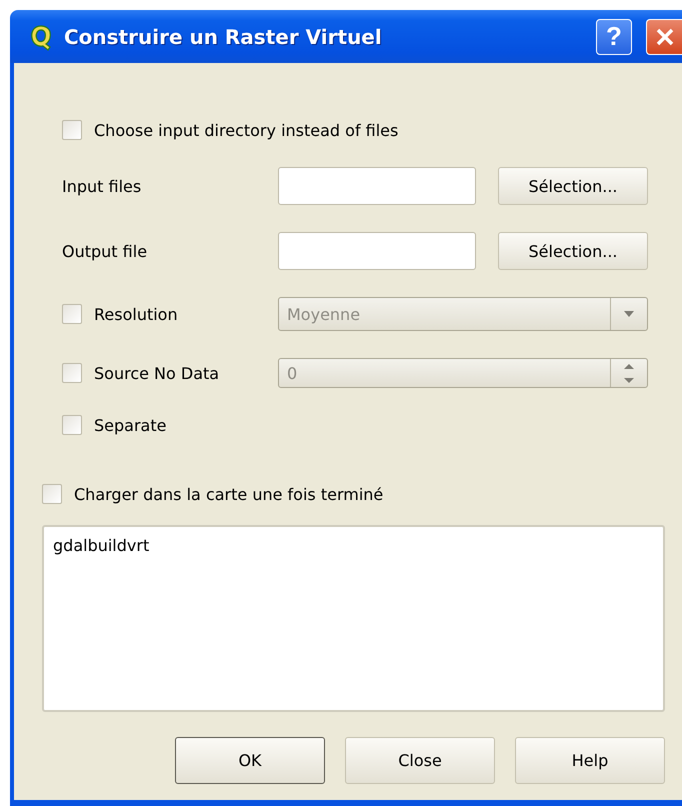  What do you see at coordinates (102, 186) in the screenshot?
I see `field-label: Input files` at bounding box center [102, 186].